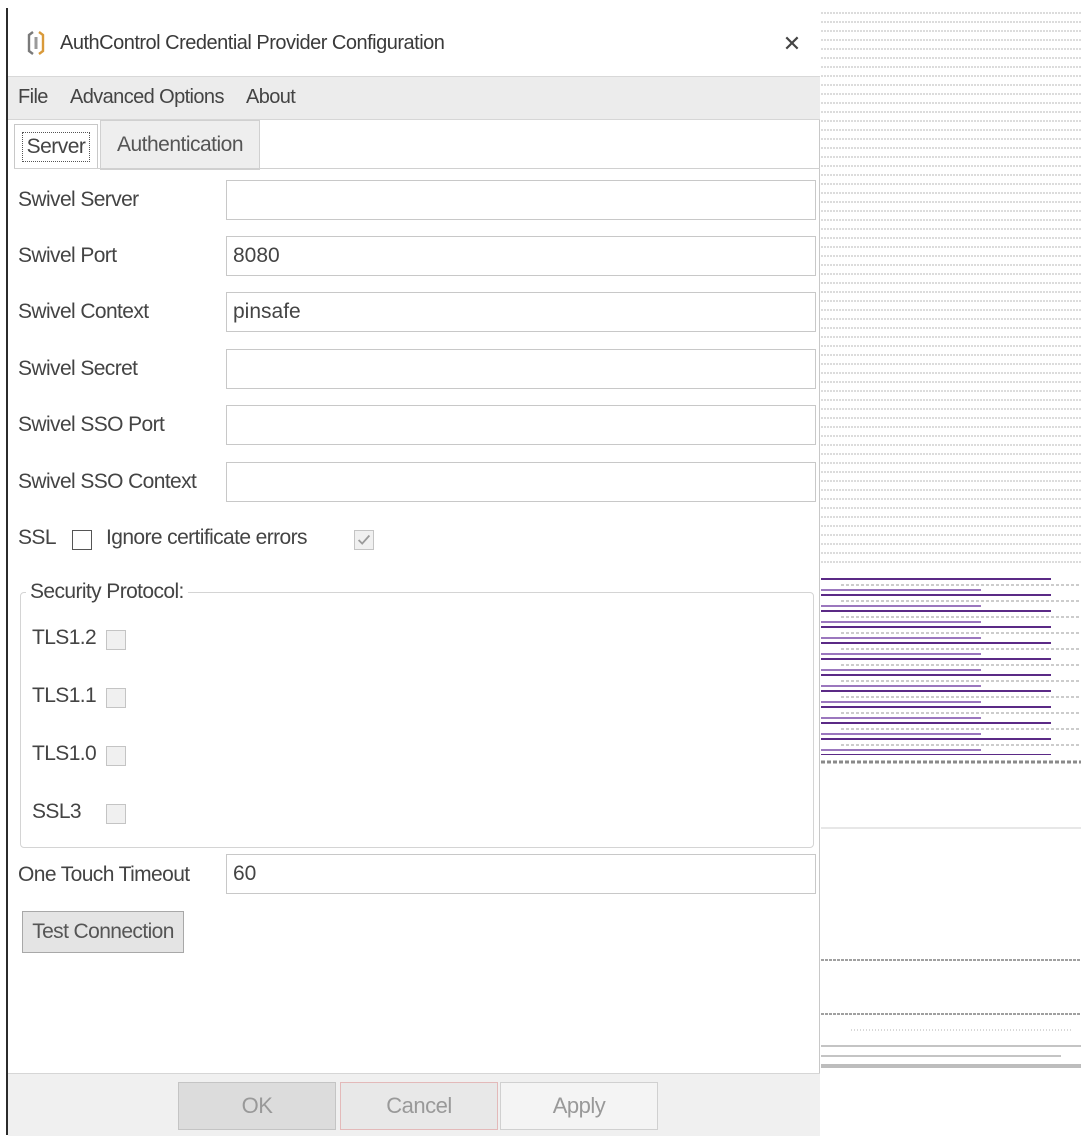 This screenshot has height=1136, width=1081. Describe the element at coordinates (64, 753) in the screenshot. I see `tls10-label: TLS1.0` at that location.